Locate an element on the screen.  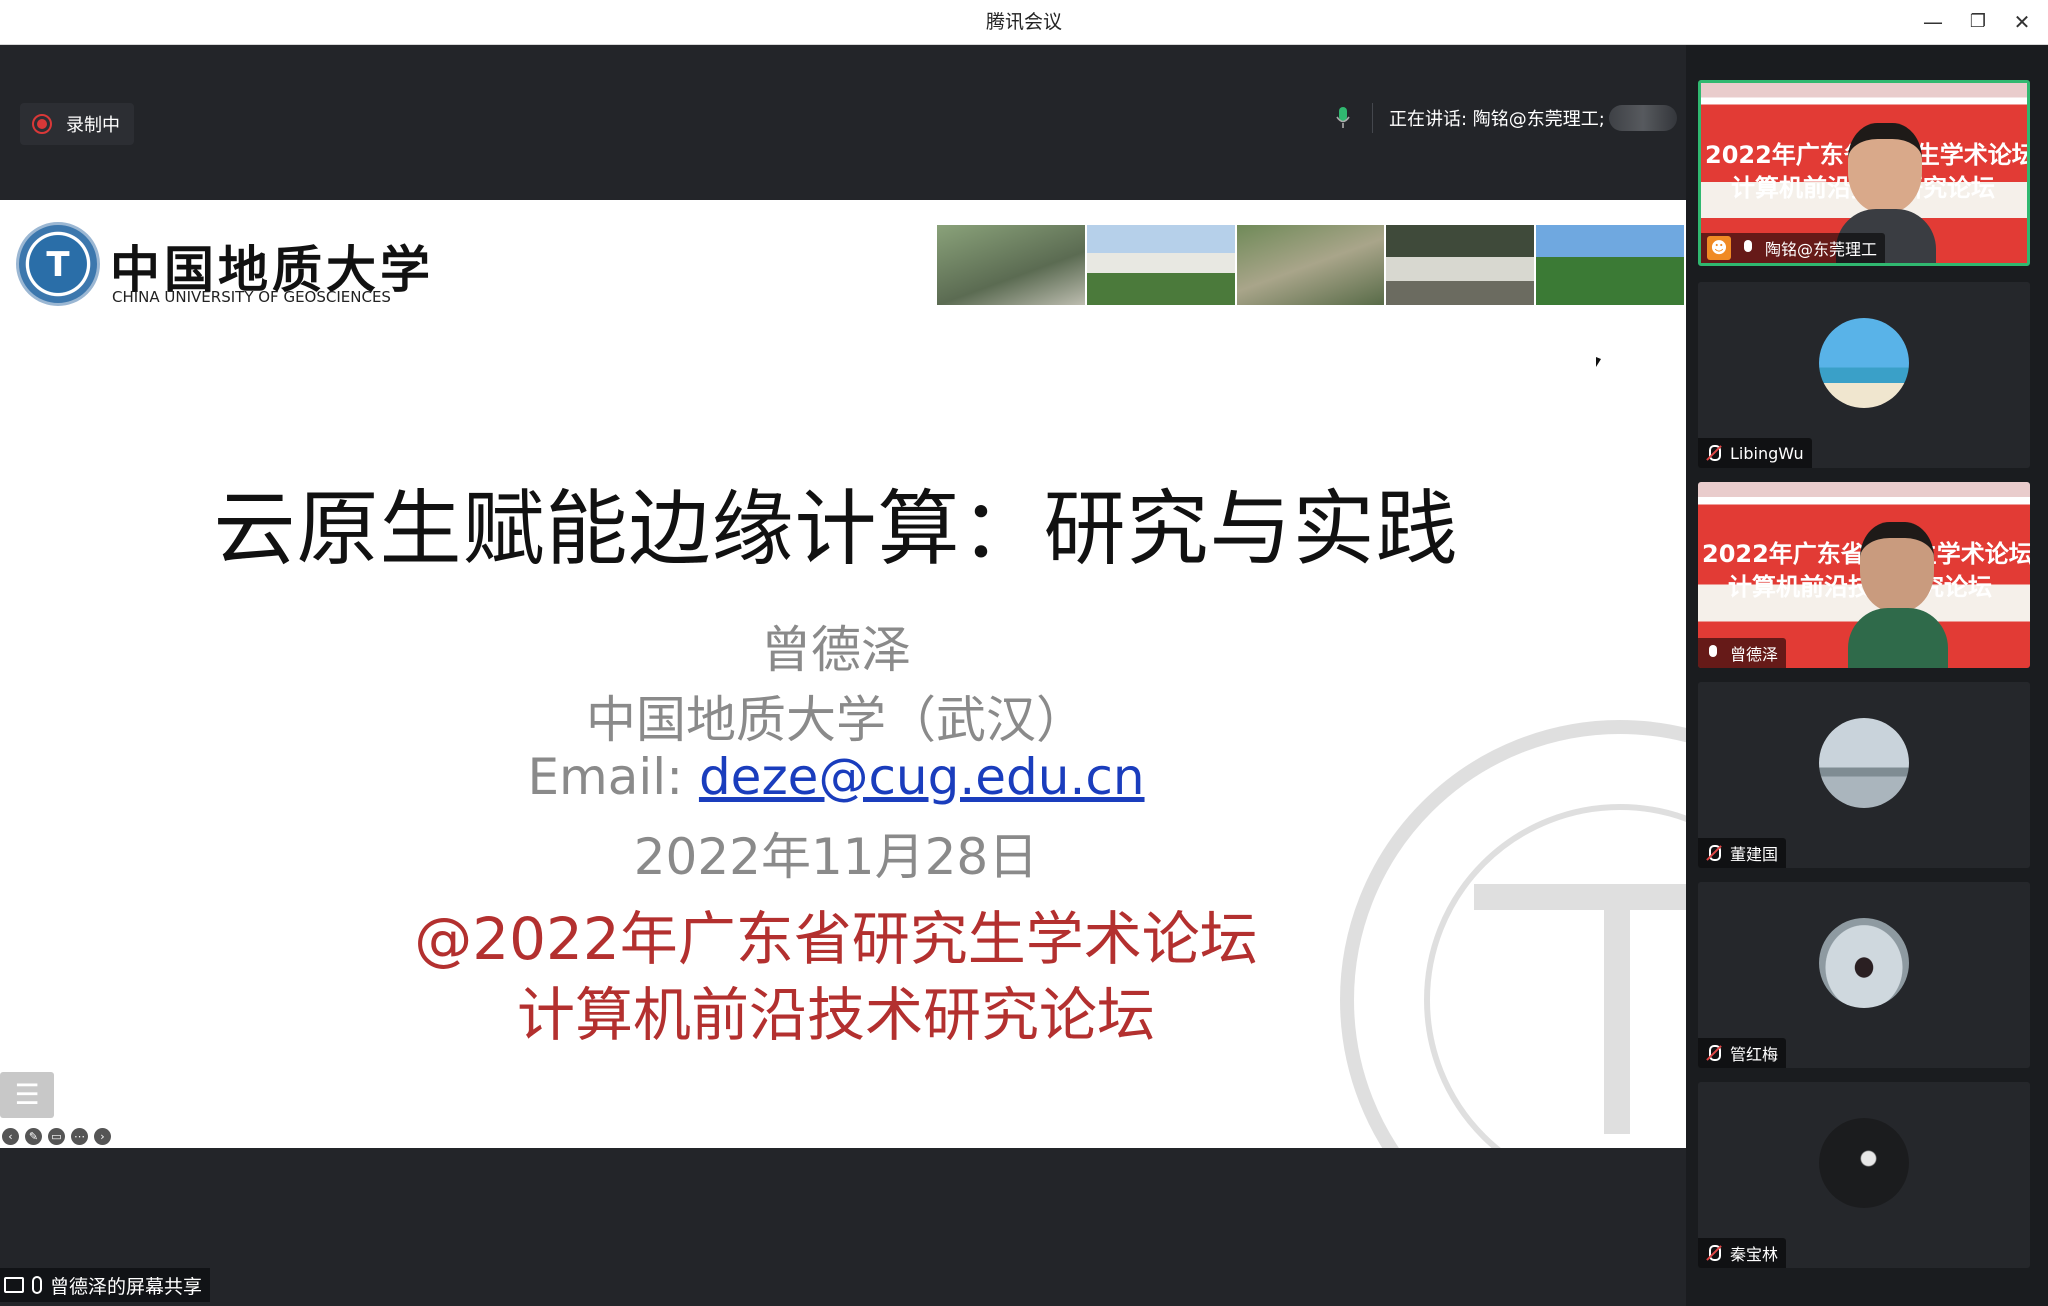
caption-icon: ▭ is located at coordinates (56, 1136).